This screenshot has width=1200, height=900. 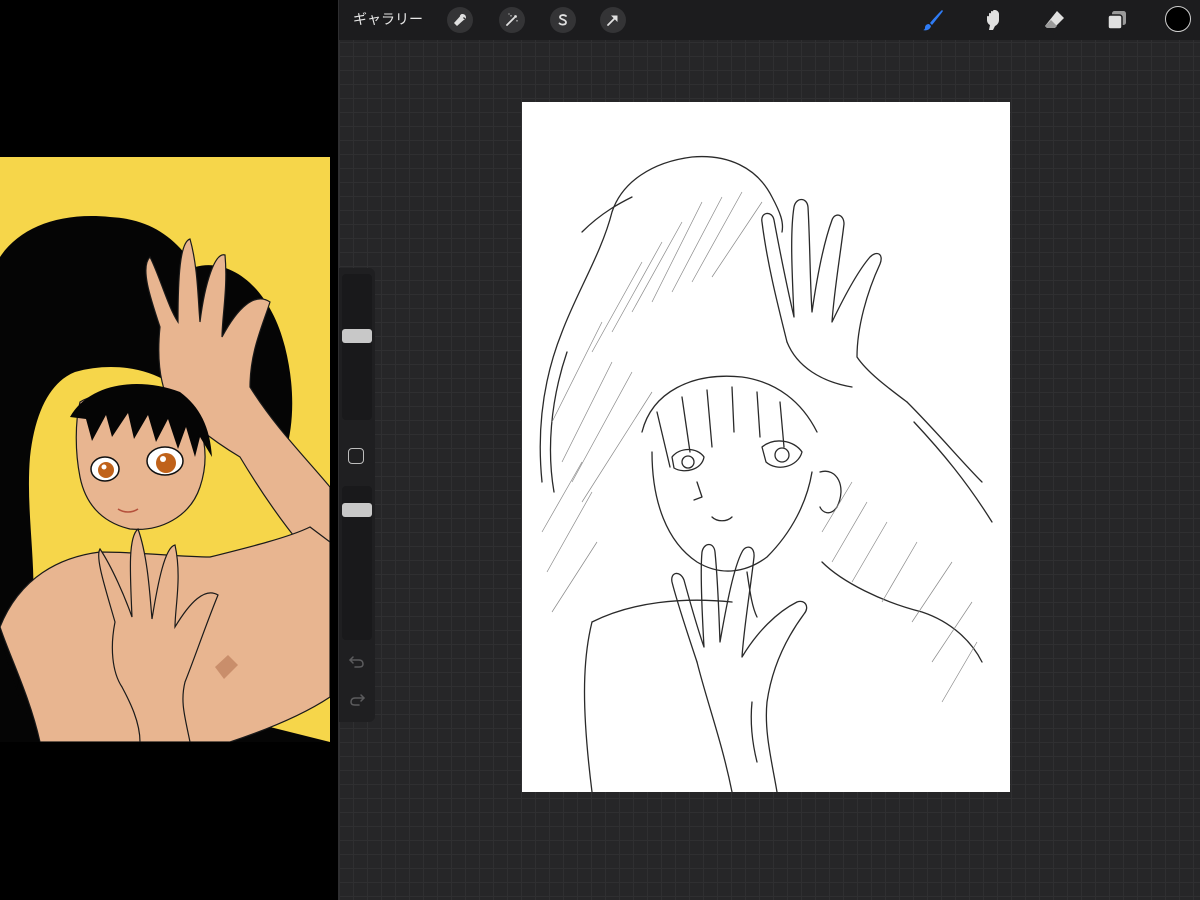 I want to click on layers-icon, so click(x=1117, y=20).